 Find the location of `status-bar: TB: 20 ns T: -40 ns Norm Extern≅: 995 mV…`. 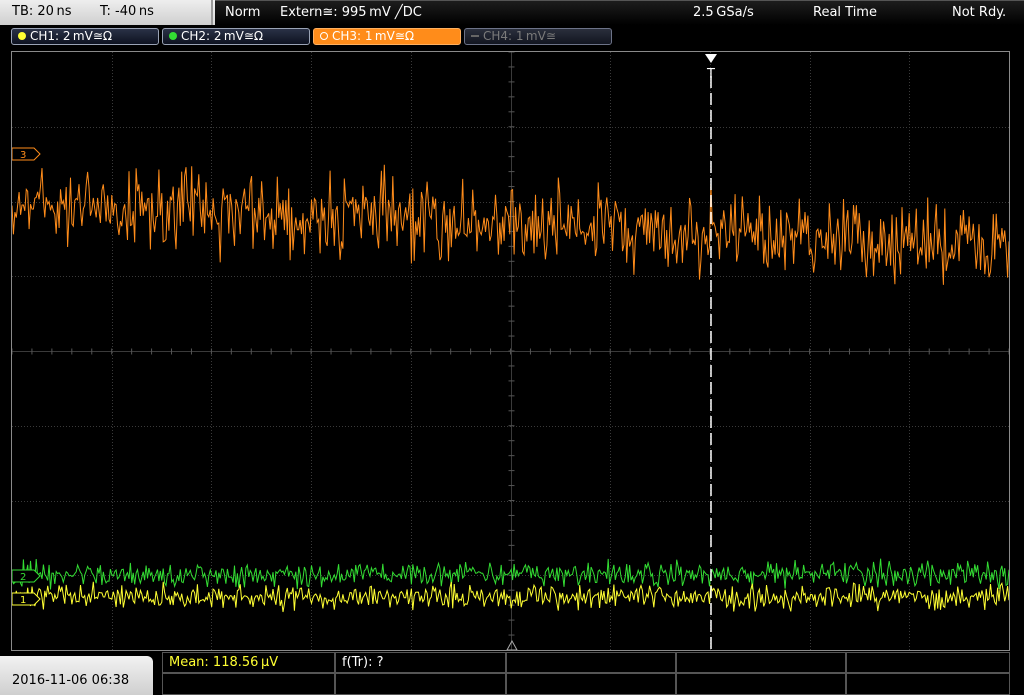

status-bar: TB: 20 ns T: -40 ns Norm Extern≅: 995 mV… is located at coordinates (512, 12).